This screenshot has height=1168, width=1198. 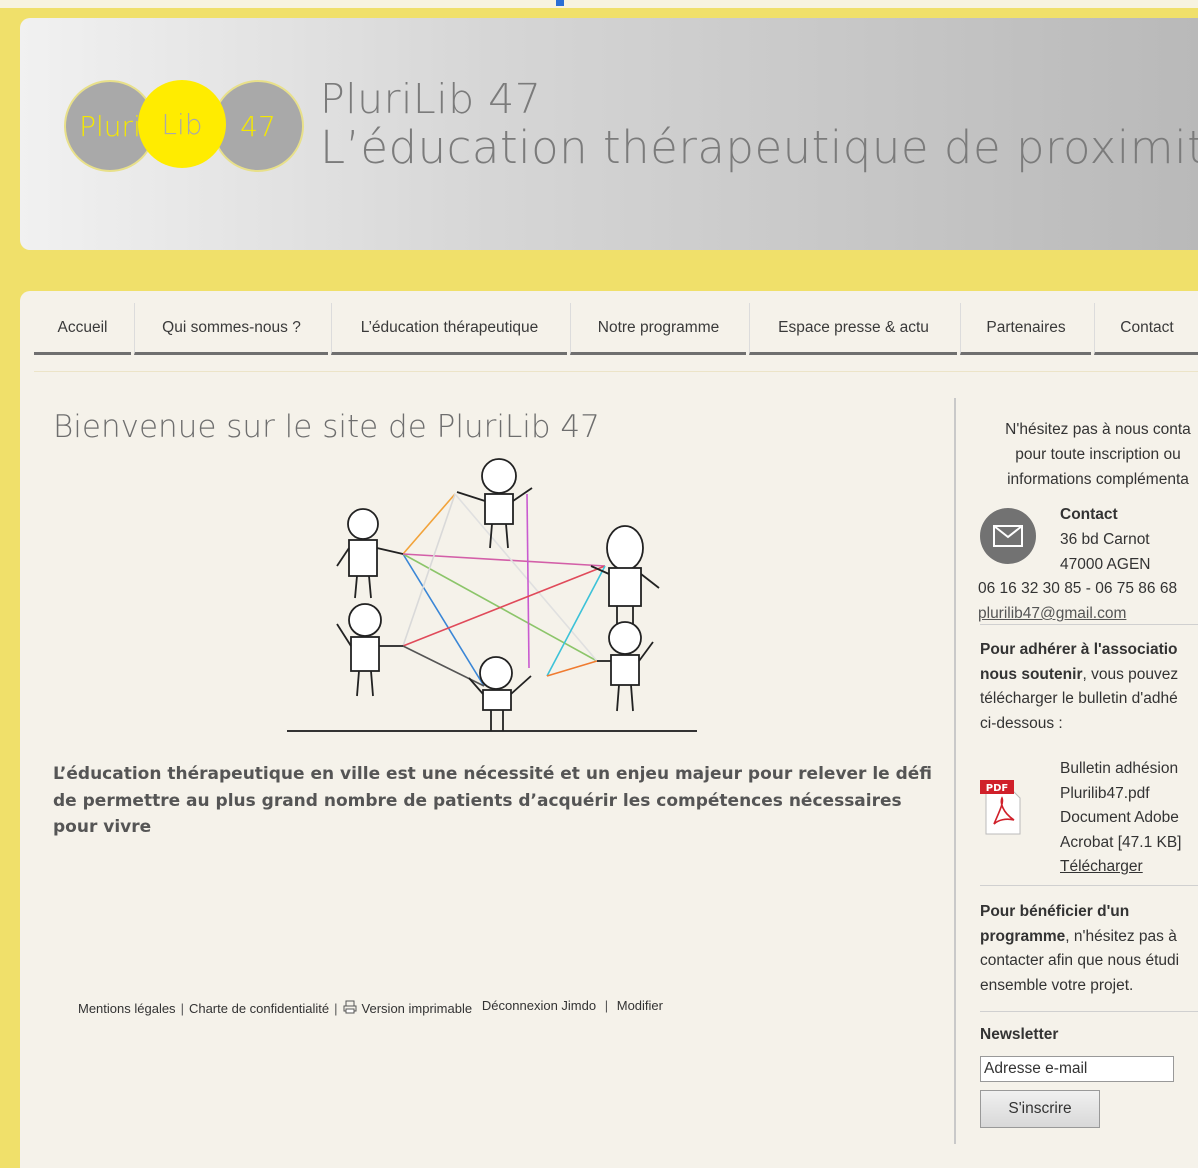 I want to click on top-strip, so click(x=599, y=4).